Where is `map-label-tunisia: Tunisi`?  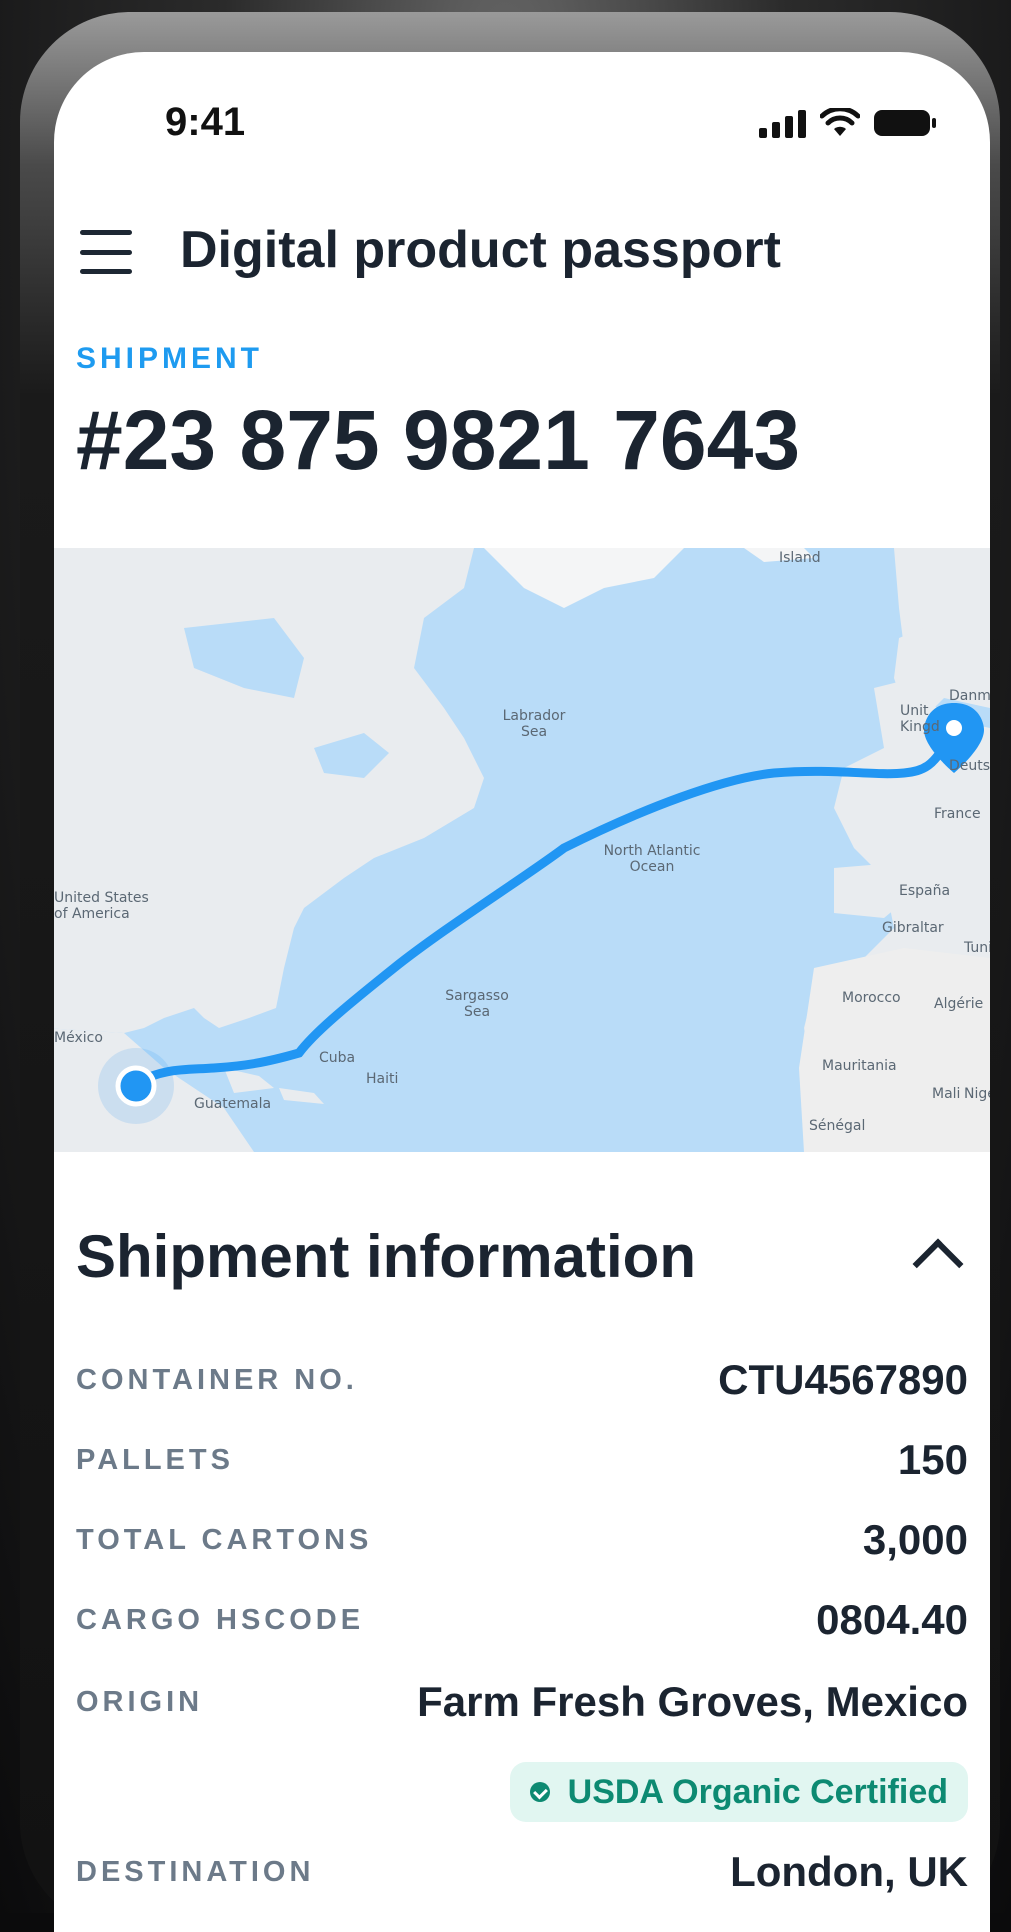
map-label-tunisia: Tunisi is located at coordinates (977, 948).